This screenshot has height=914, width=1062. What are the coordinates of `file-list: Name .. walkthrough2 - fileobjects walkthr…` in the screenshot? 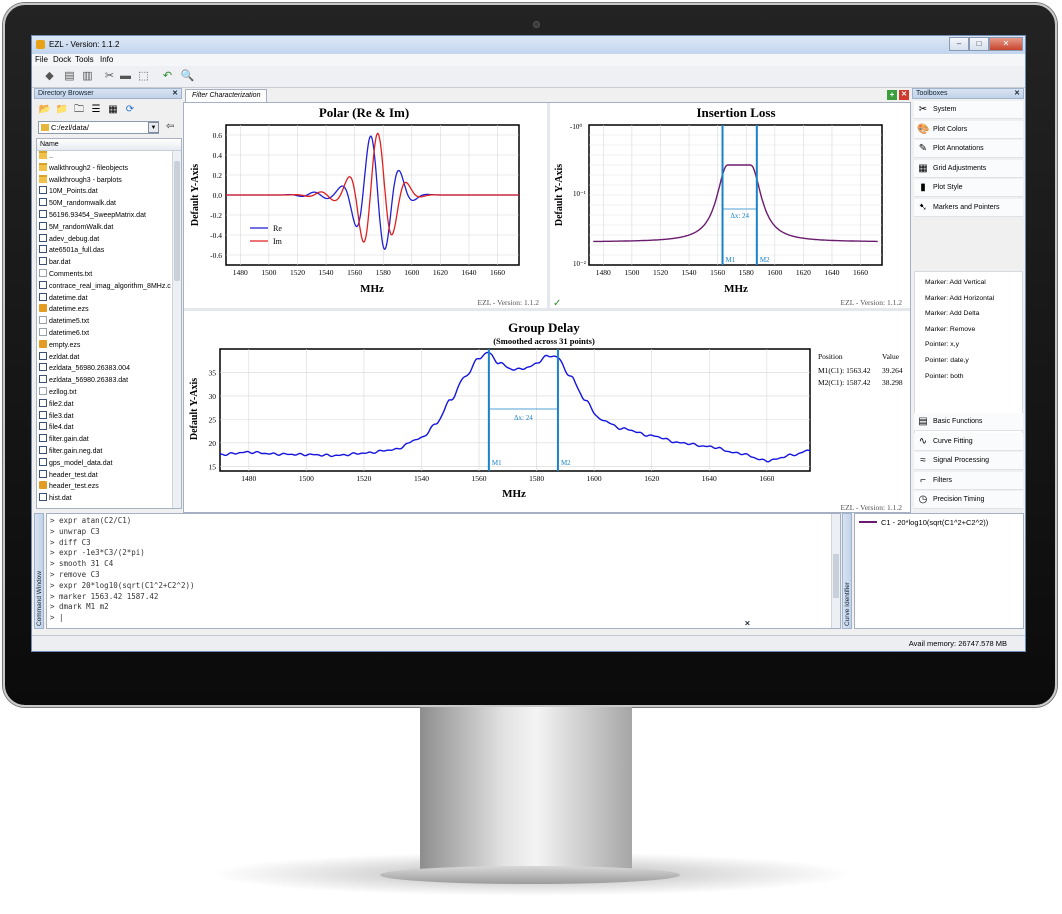 It's located at (109, 323).